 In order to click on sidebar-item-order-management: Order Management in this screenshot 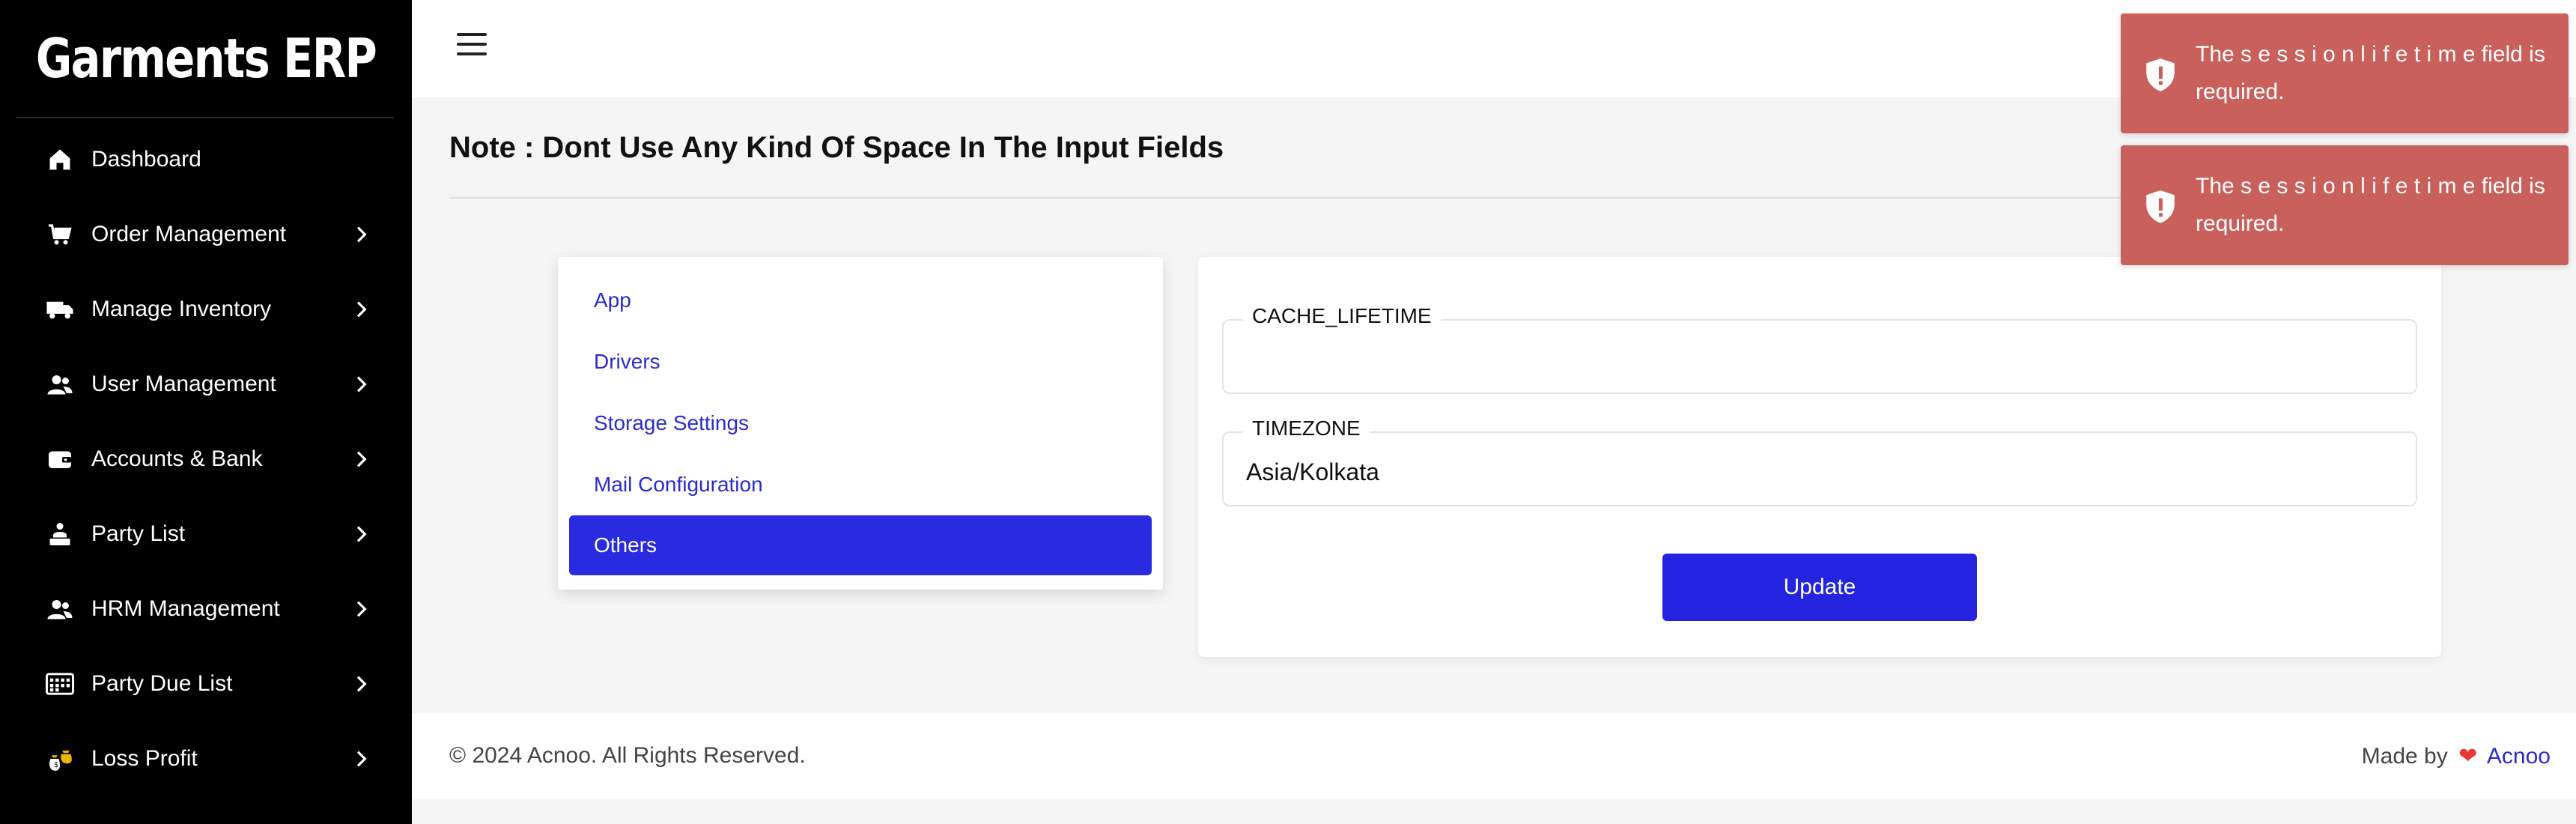, I will do `click(206, 235)`.